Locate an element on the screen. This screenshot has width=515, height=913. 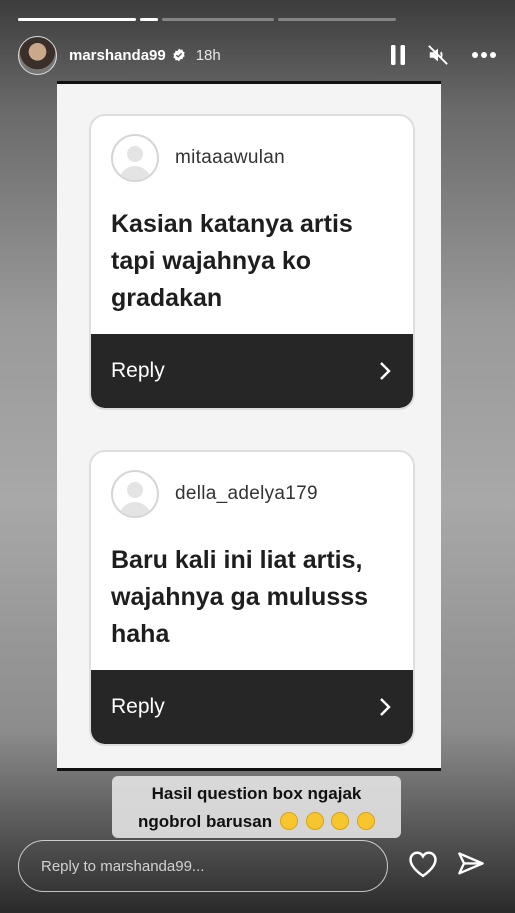
send-icon is located at coordinates (471, 866).